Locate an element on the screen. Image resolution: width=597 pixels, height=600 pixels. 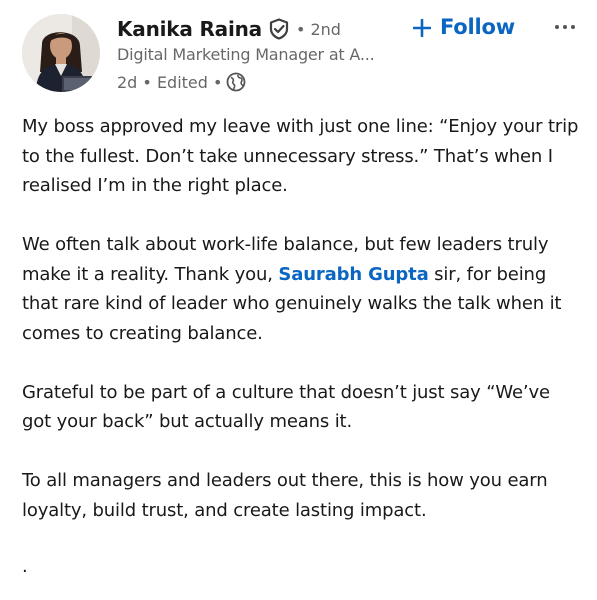
author-line: Kanika Raina • 2nd is located at coordinates (229, 29).